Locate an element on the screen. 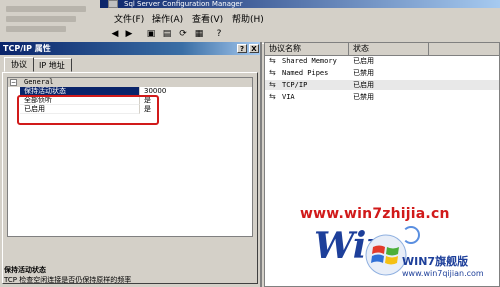 This screenshot has height=287, width=500. protocol-name: Shared Memory is located at coordinates (309, 61).